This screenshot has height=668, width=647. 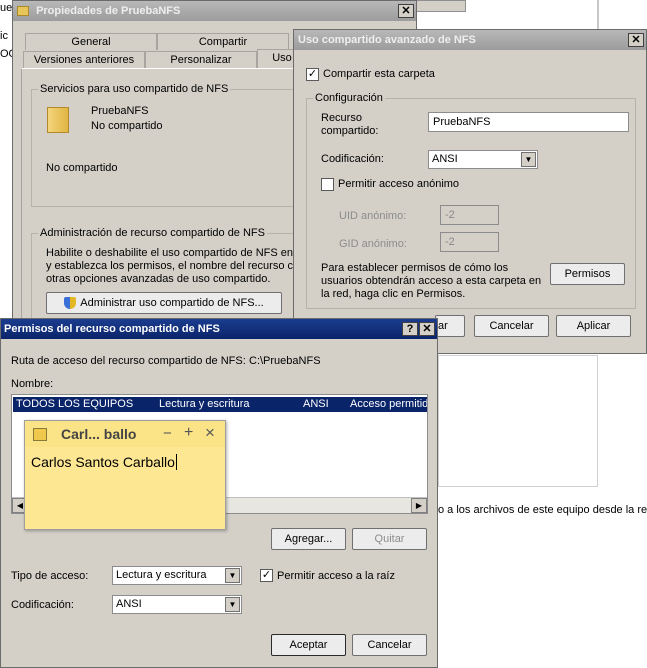 I want to click on sticky-header: Carl... ballo − + ×, so click(x=125, y=434).